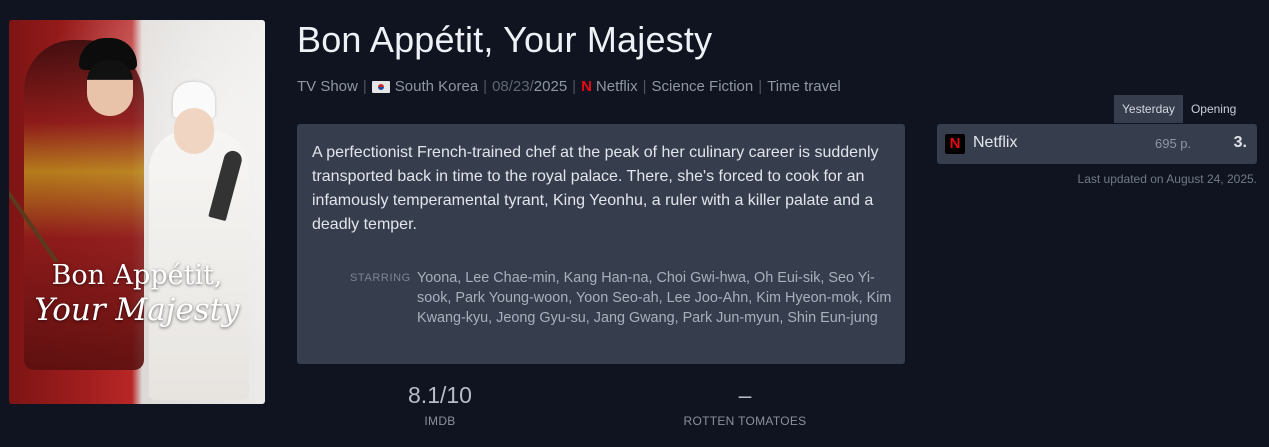  I want to click on ranking-row-netflix: N Netflix 695 p. 3., so click(1097, 144).